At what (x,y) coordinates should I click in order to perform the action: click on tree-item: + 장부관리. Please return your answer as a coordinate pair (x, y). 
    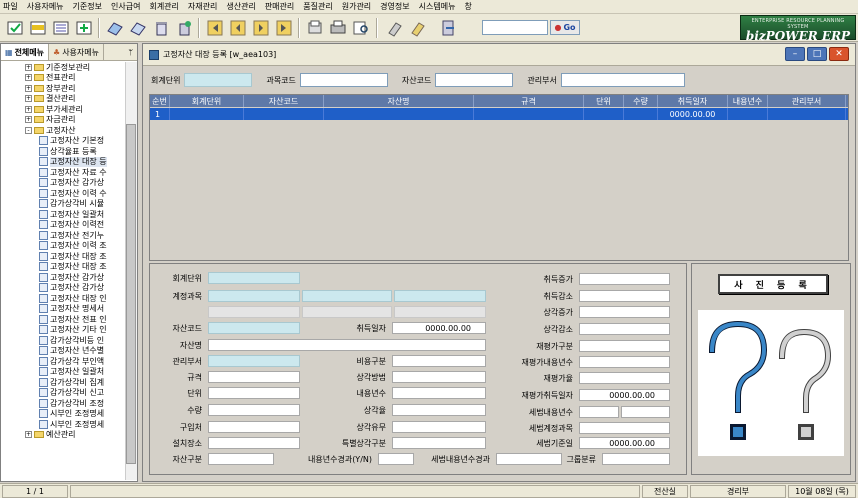
    Looking at the image, I should click on (63, 88).